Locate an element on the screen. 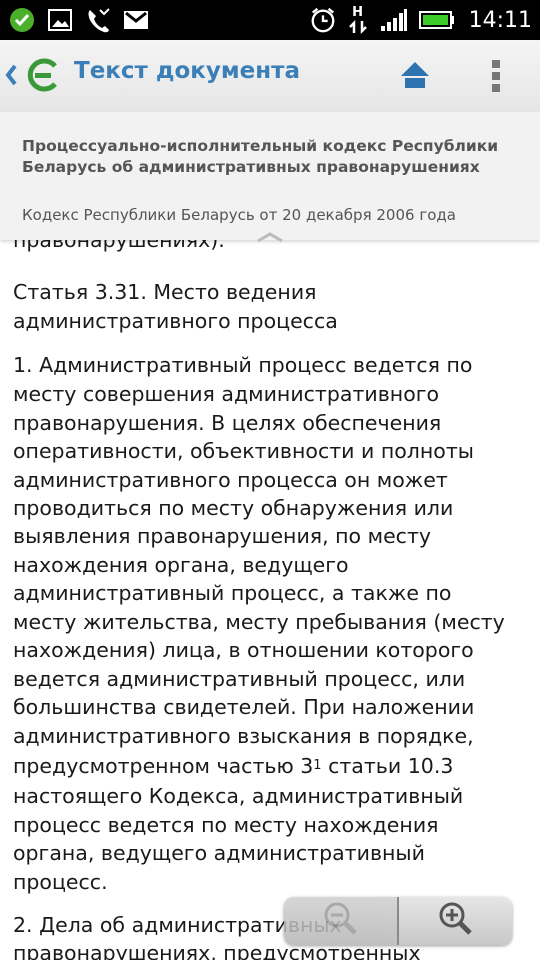 This screenshot has height=960, width=540. check-circle-icon is located at coordinates (22, 20).